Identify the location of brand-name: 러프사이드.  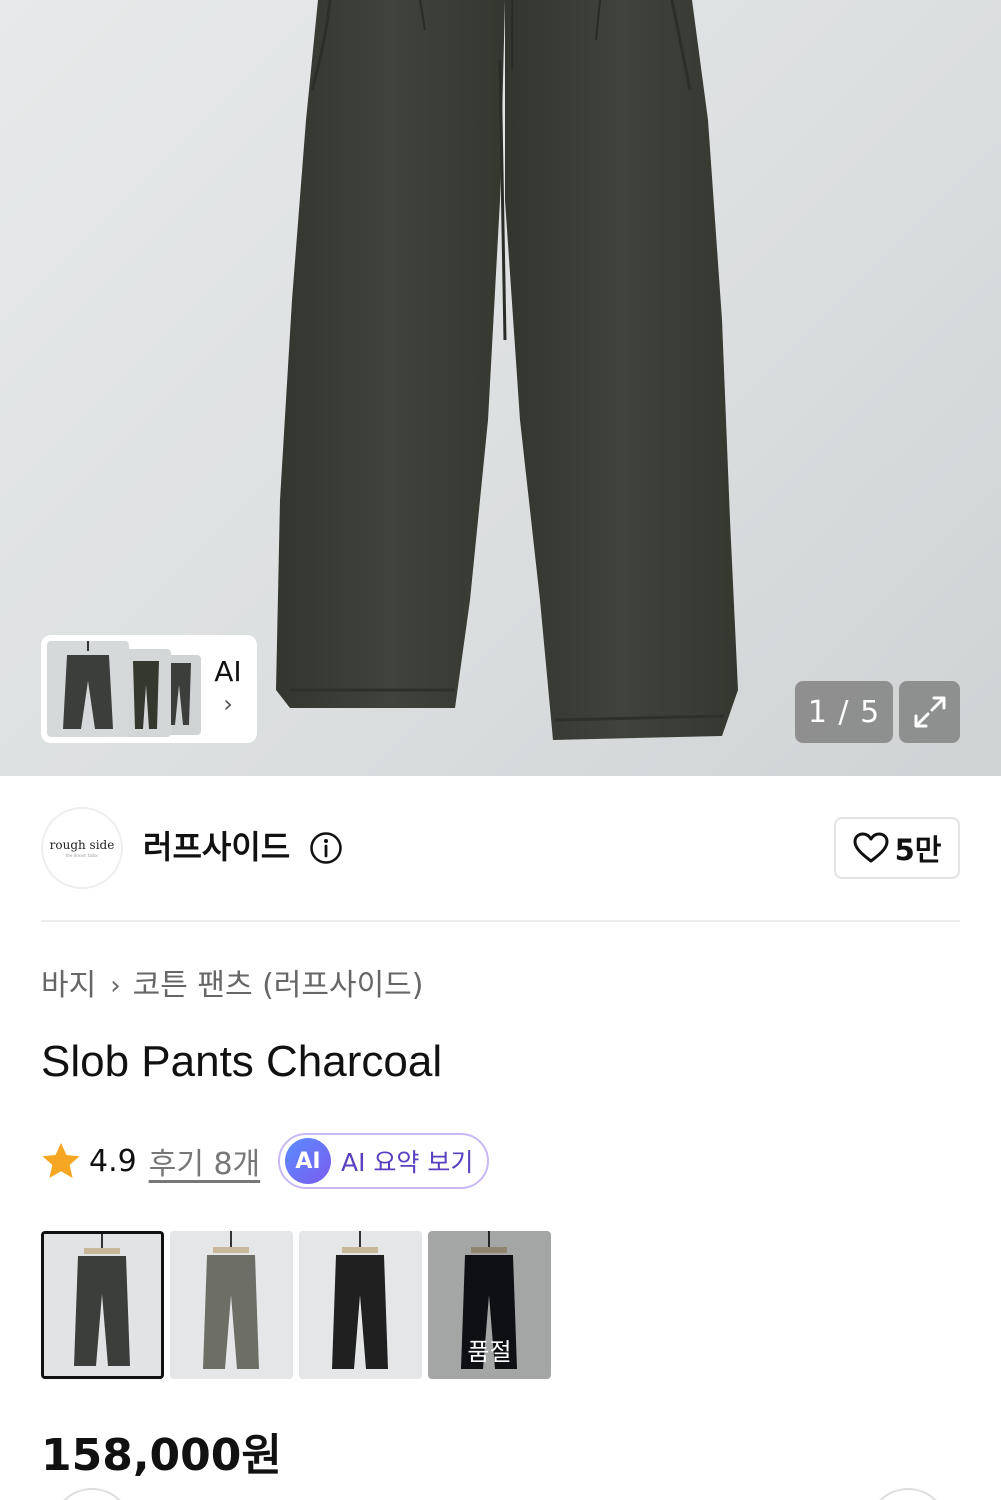
(216, 847).